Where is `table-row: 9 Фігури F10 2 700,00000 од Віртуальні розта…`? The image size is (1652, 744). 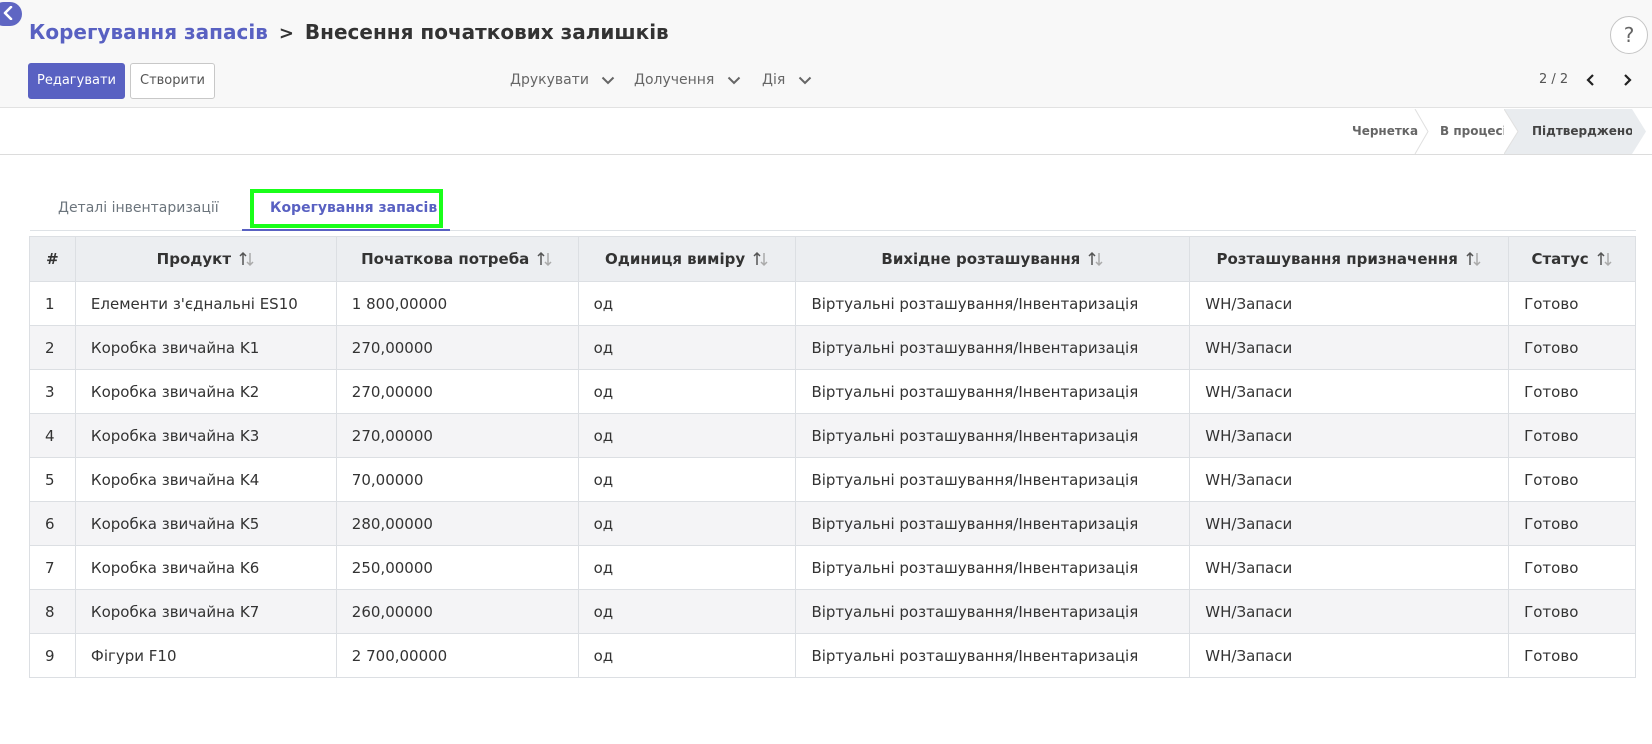
table-row: 9 Фігури F10 2 700,00000 од Віртуальні розта… is located at coordinates (832, 655).